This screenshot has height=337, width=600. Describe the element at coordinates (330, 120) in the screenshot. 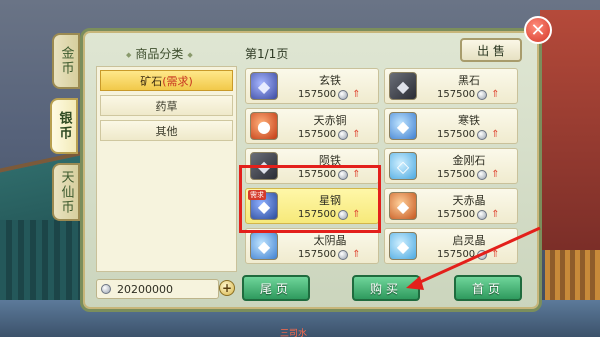

I see `item-name: 天赤铜` at that location.